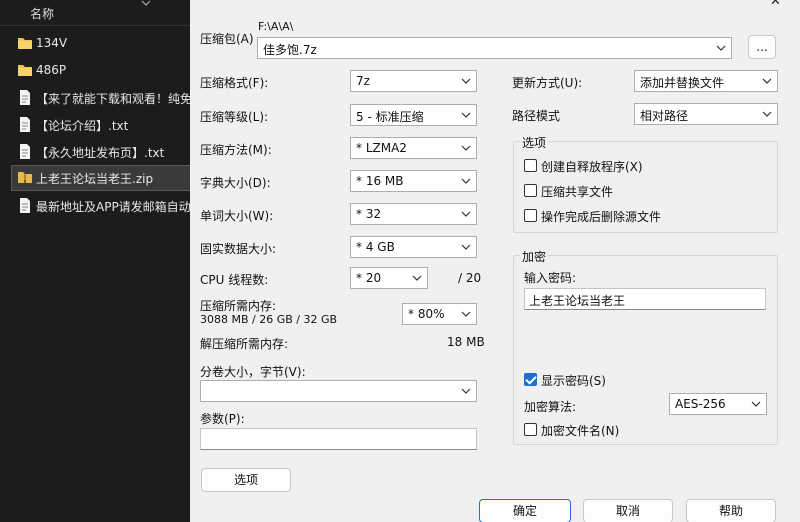  Describe the element at coordinates (645, 299) in the screenshot. I see `password-input: 上老王论坛当老王` at that location.